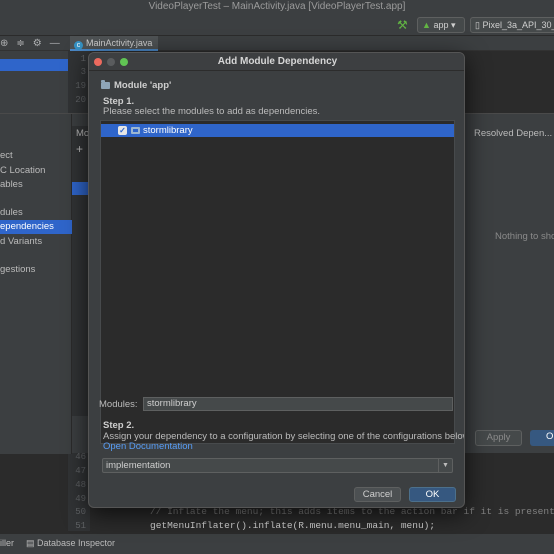 Image resolution: width=554 pixels, height=554 pixels. Describe the element at coordinates (148, 446) in the screenshot. I see `open-documentation-link: Open Documentation` at that location.